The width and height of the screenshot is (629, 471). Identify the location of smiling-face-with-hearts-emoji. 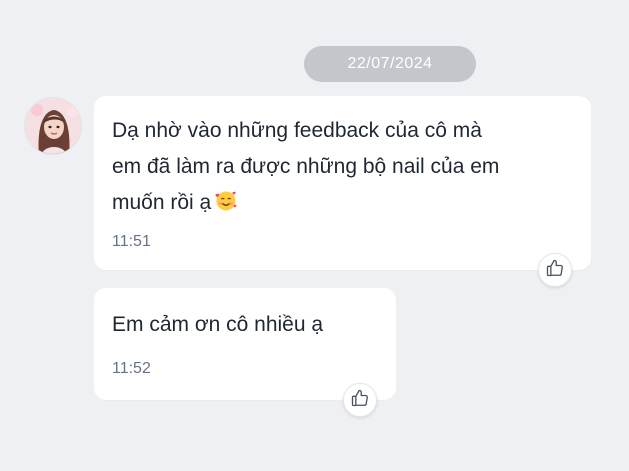
(226, 206).